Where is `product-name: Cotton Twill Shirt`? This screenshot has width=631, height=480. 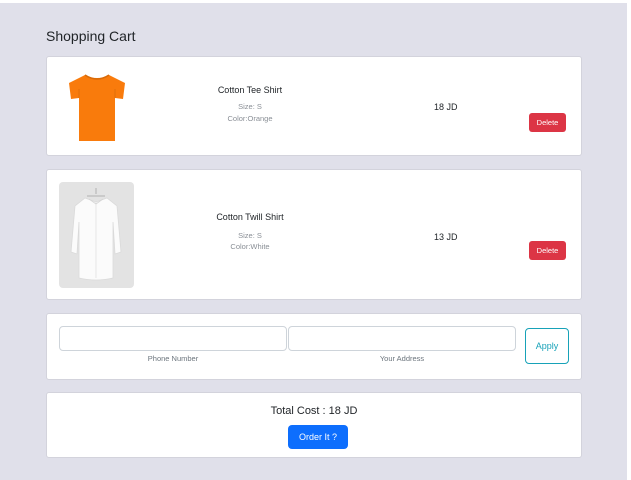
product-name: Cotton Twill Shirt is located at coordinates (250, 217).